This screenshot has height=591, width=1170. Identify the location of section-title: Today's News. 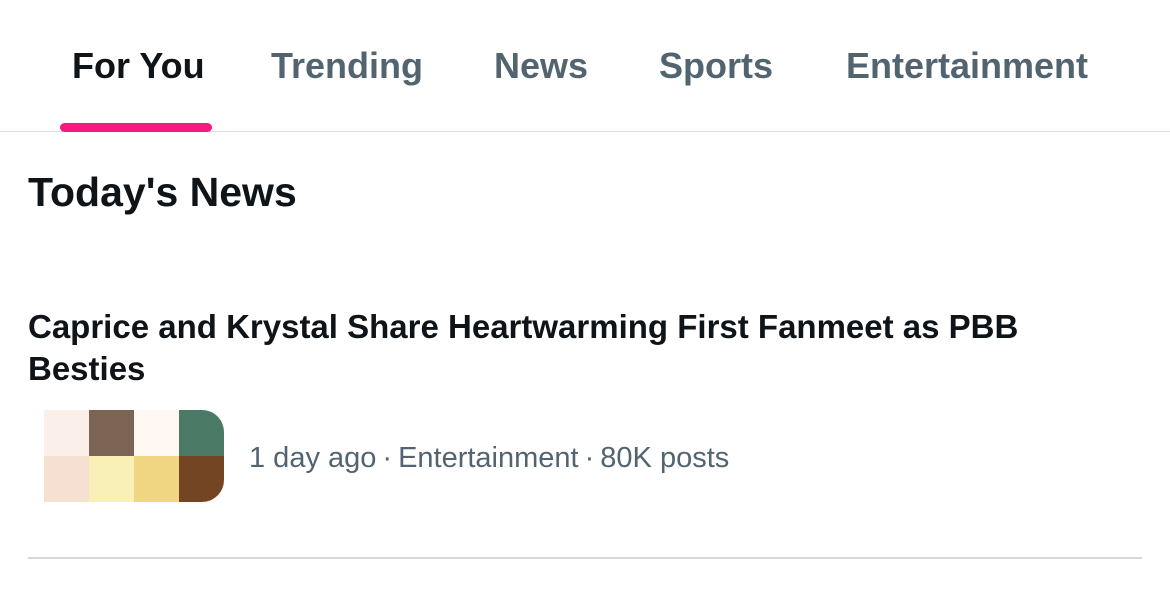
(162, 192).